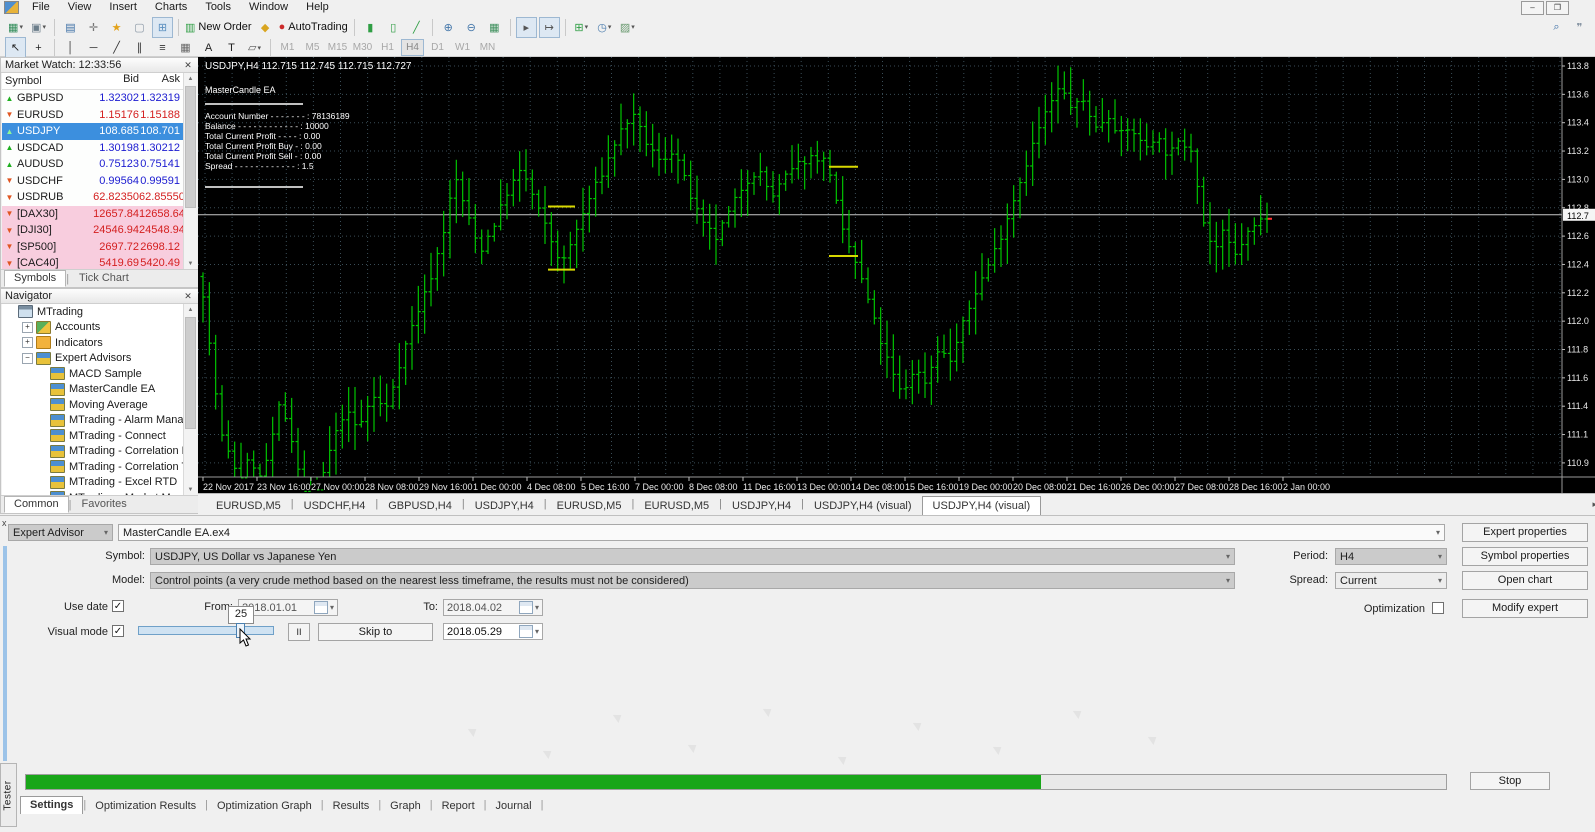  I want to click on navigator-item-mtrading-alarm-manager: MTrading - Alarm Manager, so click(93, 421).